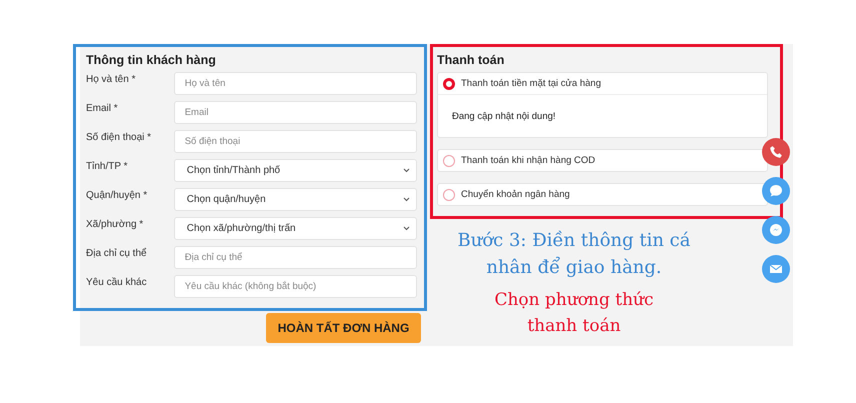 Image resolution: width=856 pixels, height=403 pixels. What do you see at coordinates (295, 286) in the screenshot?
I see `input-field: Yêu cầu khác (không bắt buộc)` at bounding box center [295, 286].